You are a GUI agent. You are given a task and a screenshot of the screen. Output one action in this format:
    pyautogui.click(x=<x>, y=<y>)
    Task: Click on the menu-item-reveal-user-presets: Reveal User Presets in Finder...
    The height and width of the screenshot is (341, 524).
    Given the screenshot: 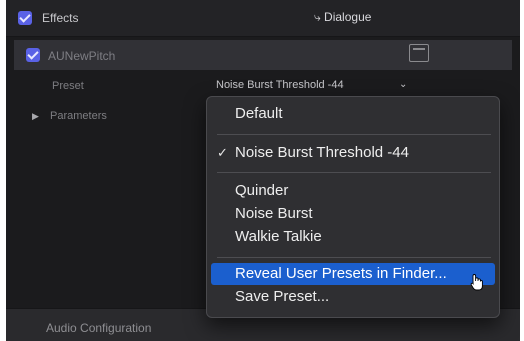 What is the action you would take?
    pyautogui.click(x=353, y=274)
    